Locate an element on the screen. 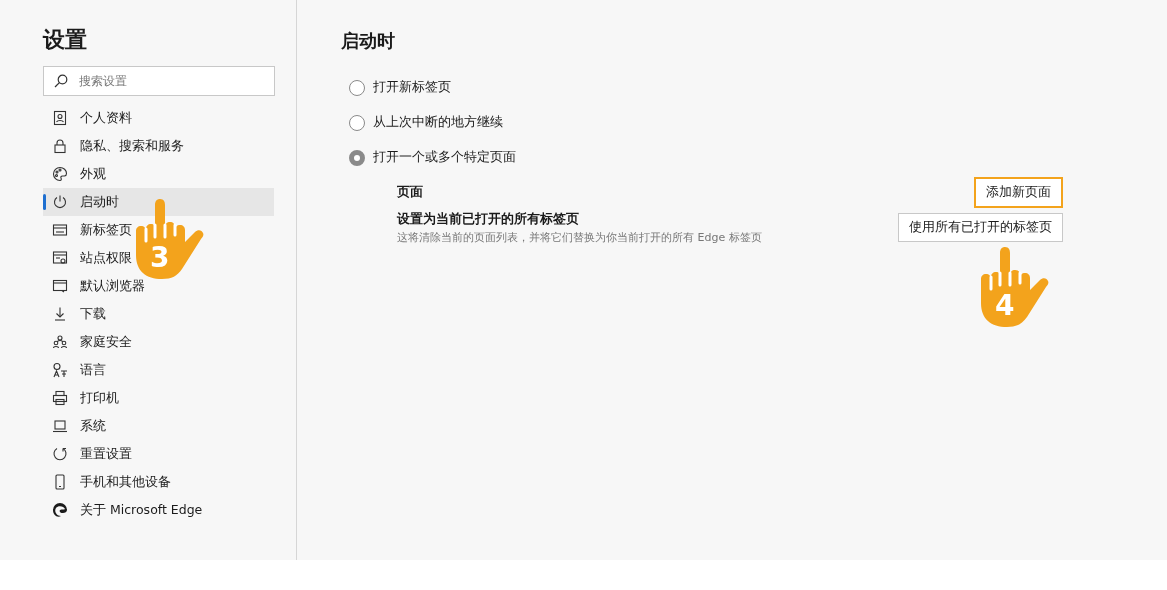  search-field: 搜索设置 is located at coordinates (159, 81).